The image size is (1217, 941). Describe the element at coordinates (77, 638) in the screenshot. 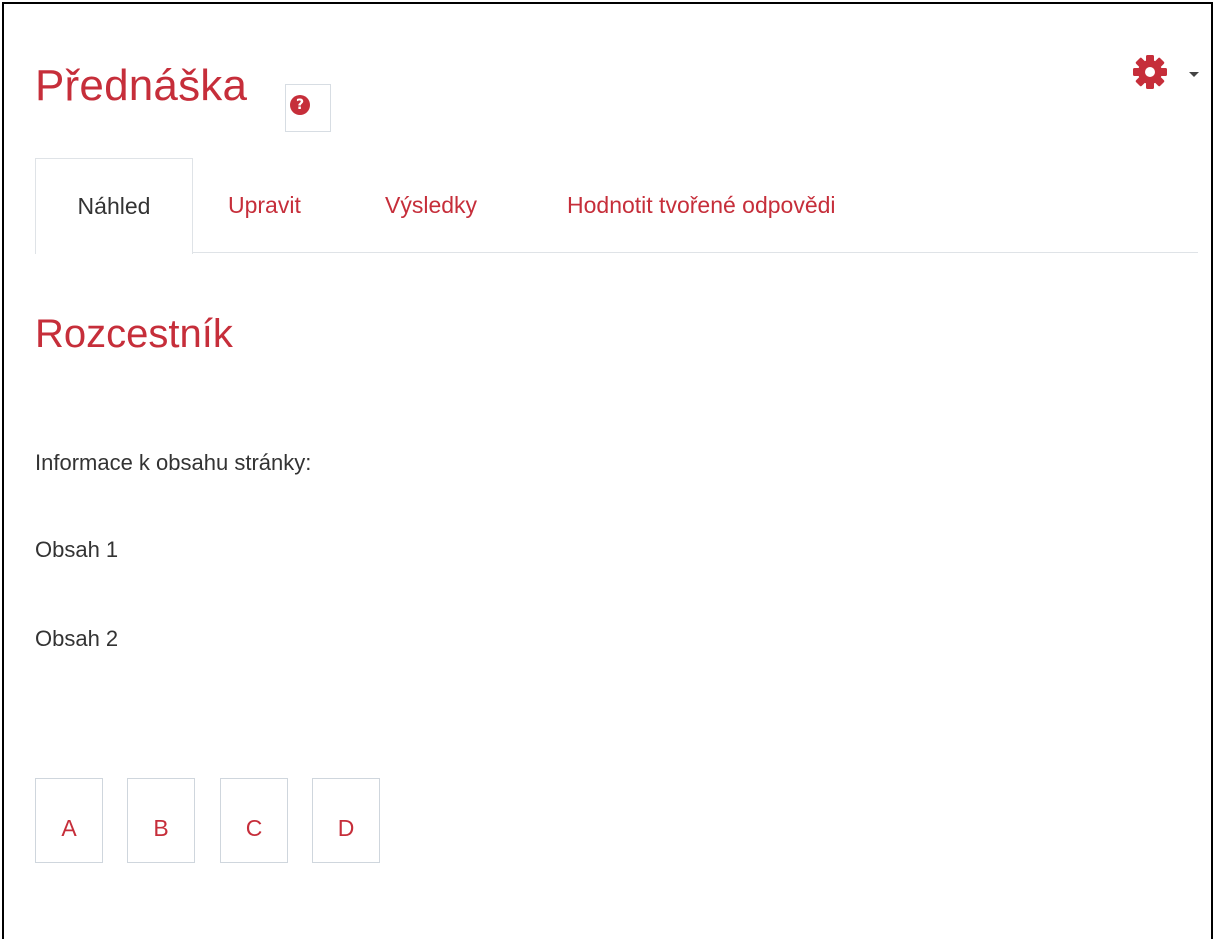

I see `content-item-2: Obsah 2` at that location.